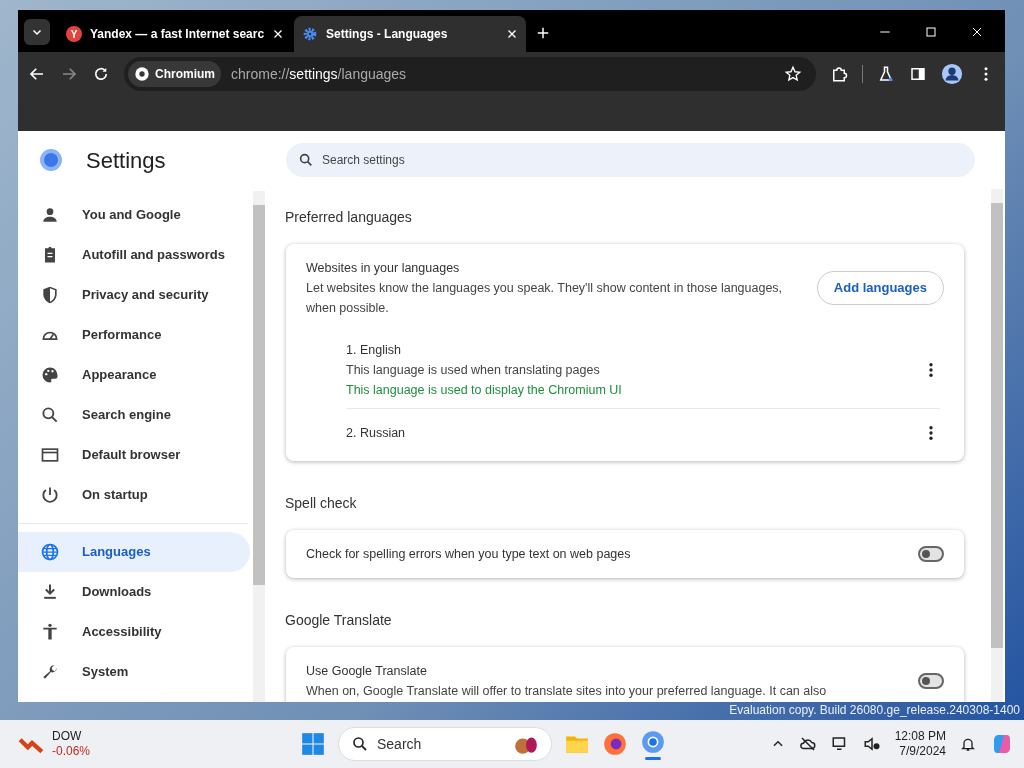 The image size is (1024, 768). What do you see at coordinates (319, 74) in the screenshot?
I see `url-text: chrome://settings/languages` at bounding box center [319, 74].